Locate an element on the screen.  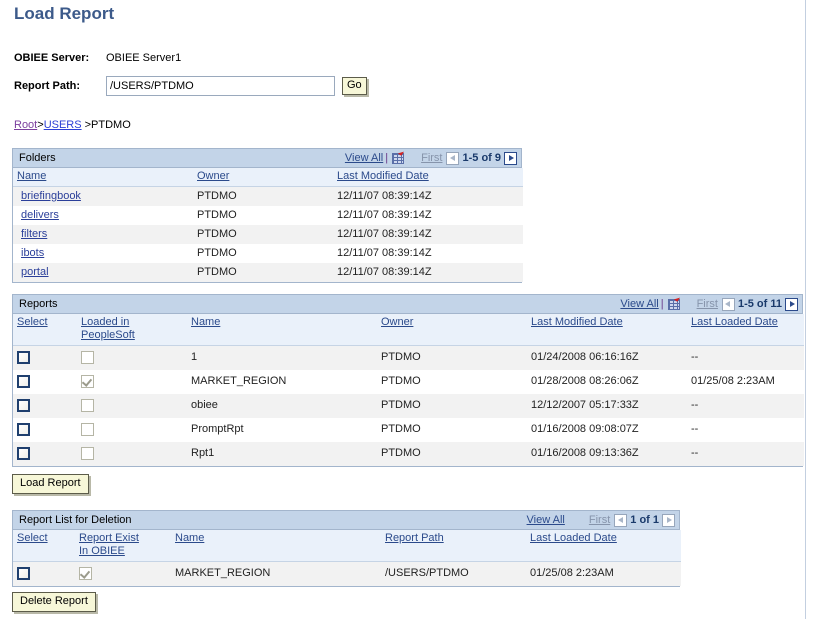
table-row: briefingbook PTDMO 12/11/07 08:39:14Z is located at coordinates (268, 196).